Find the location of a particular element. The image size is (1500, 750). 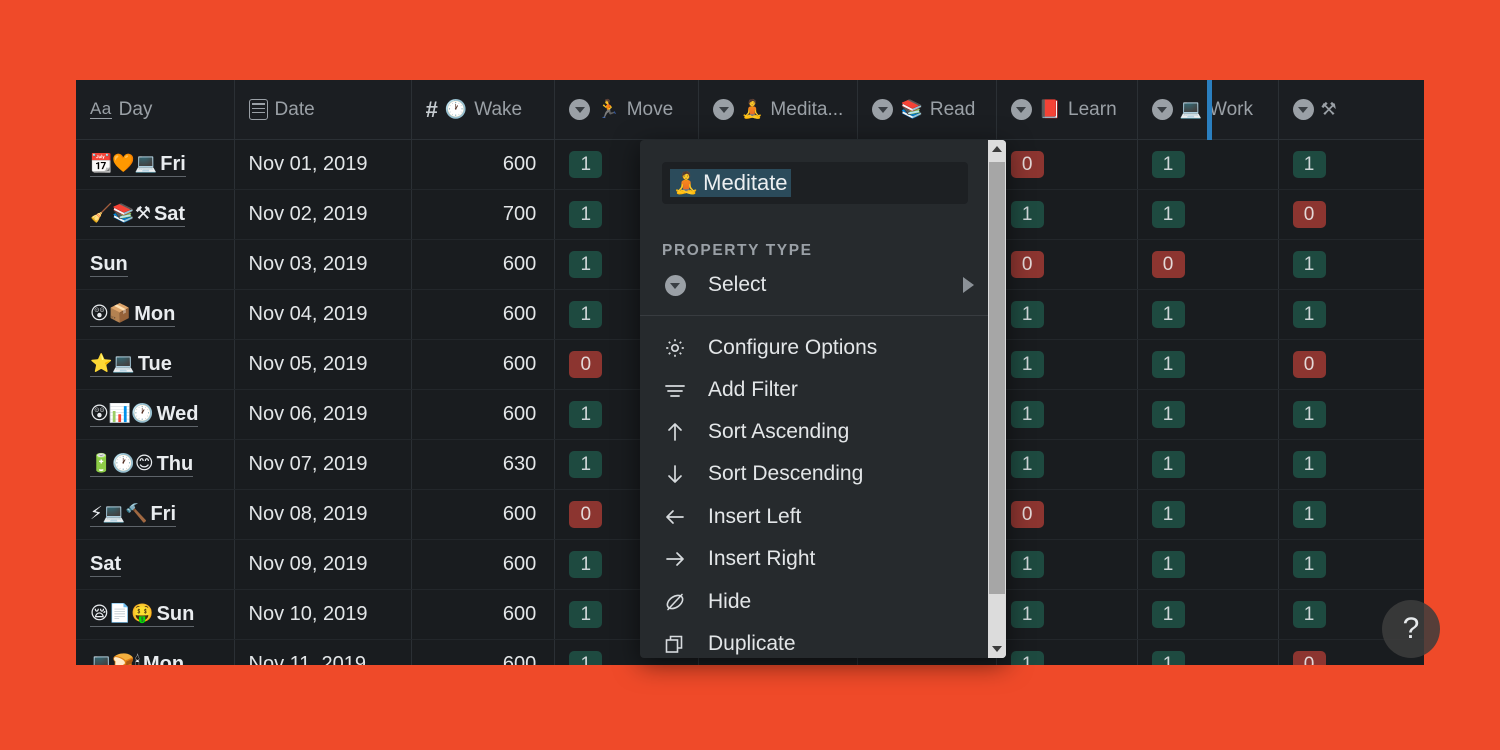

cell-date: Nov 05, 2019 is located at coordinates (323, 364).